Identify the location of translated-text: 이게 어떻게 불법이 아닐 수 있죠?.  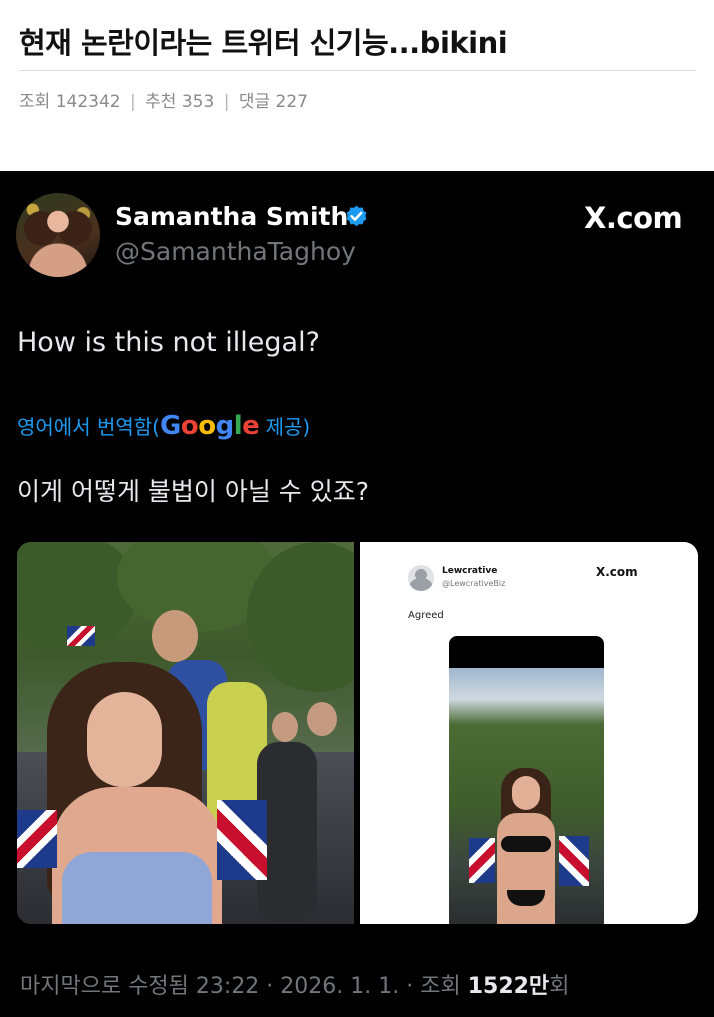
(193, 491).